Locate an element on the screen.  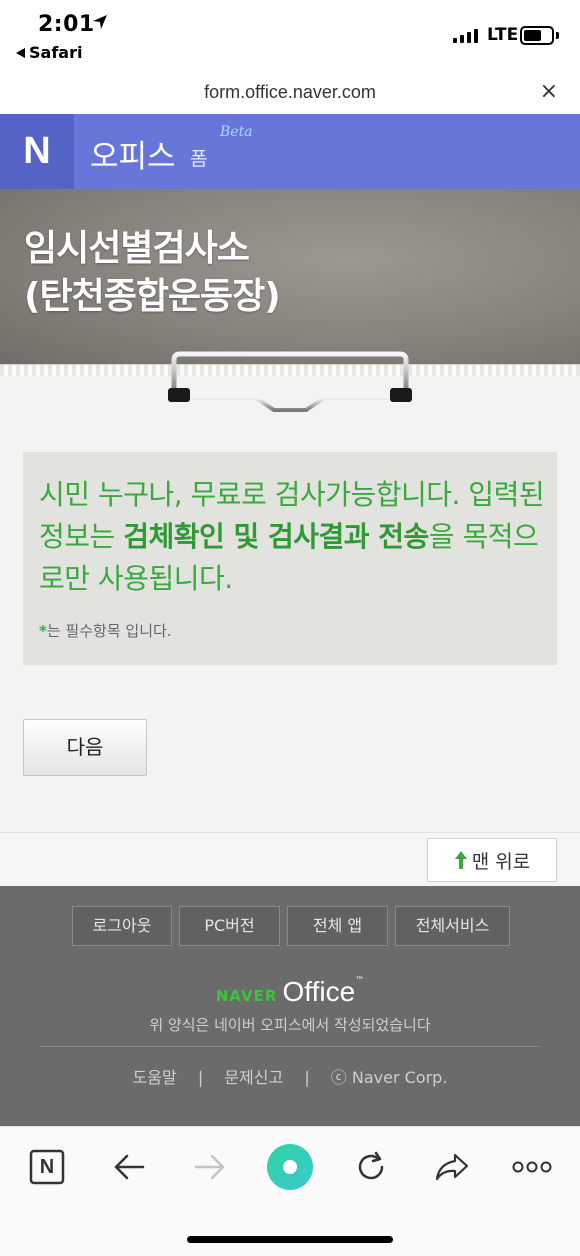
home-indicator is located at coordinates (290, 1239).